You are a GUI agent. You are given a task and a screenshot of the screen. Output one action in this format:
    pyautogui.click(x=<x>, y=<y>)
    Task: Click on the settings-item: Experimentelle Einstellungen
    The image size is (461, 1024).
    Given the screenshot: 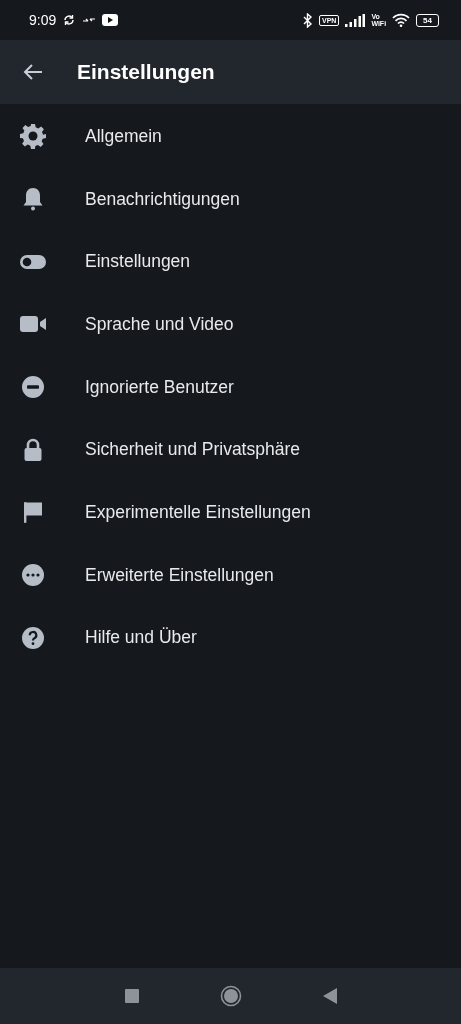 What is the action you would take?
    pyautogui.click(x=230, y=512)
    